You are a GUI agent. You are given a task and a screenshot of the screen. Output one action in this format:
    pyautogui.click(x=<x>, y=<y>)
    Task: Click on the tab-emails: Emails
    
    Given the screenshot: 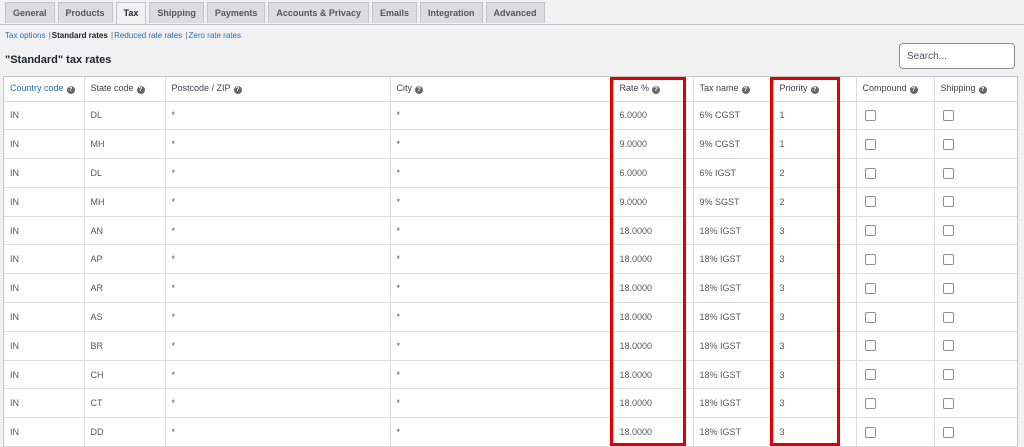 What is the action you would take?
    pyautogui.click(x=394, y=12)
    